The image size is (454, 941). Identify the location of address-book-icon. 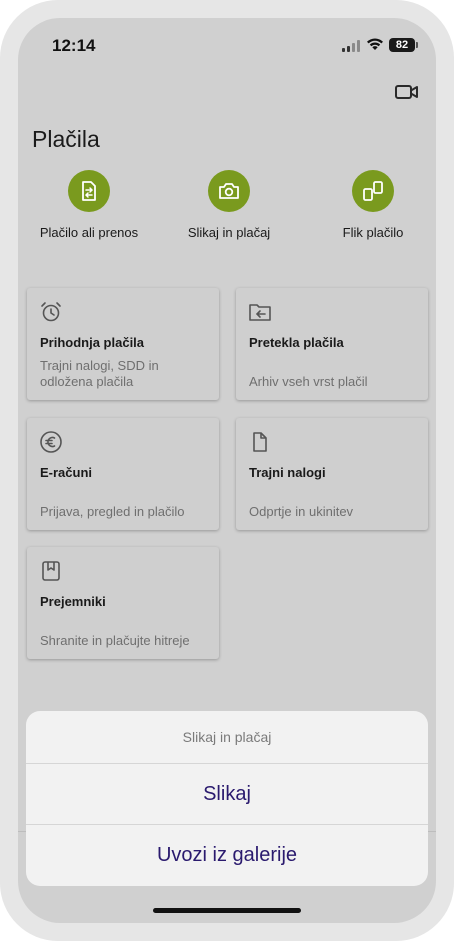
(51, 571).